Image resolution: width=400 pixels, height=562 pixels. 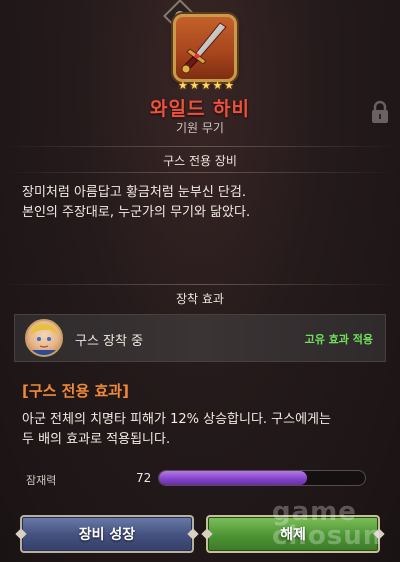 I want to click on potential-value: 72, so click(x=144, y=478).